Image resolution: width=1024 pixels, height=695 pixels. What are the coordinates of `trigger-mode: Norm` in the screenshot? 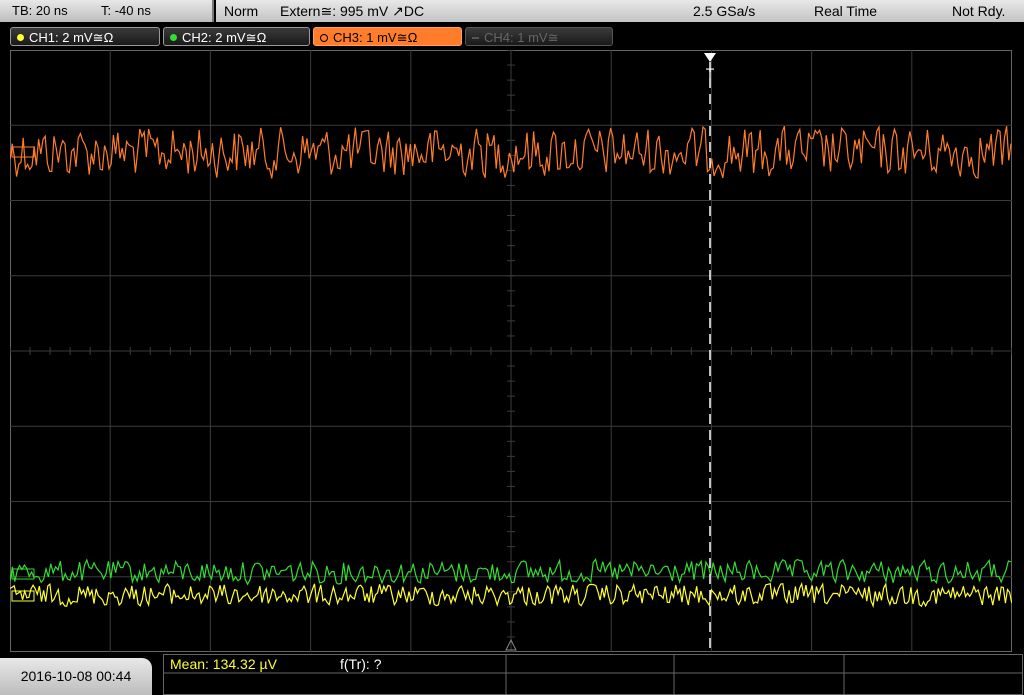 It's located at (241, 11).